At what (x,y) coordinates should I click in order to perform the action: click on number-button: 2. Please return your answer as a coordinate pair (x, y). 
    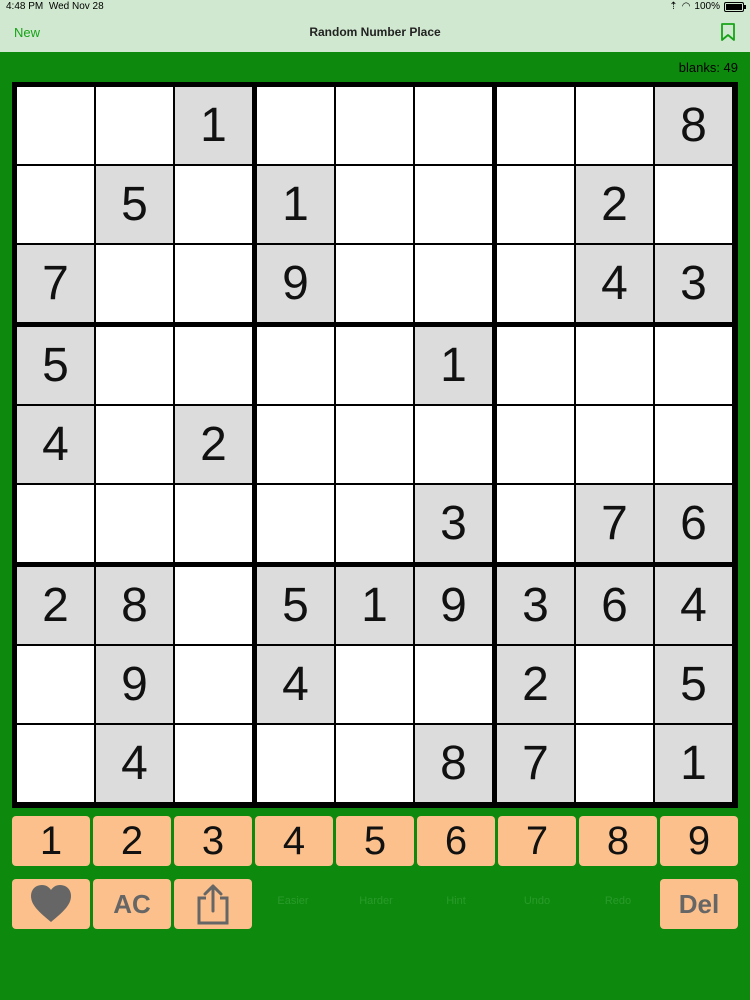
    Looking at the image, I should click on (132, 841).